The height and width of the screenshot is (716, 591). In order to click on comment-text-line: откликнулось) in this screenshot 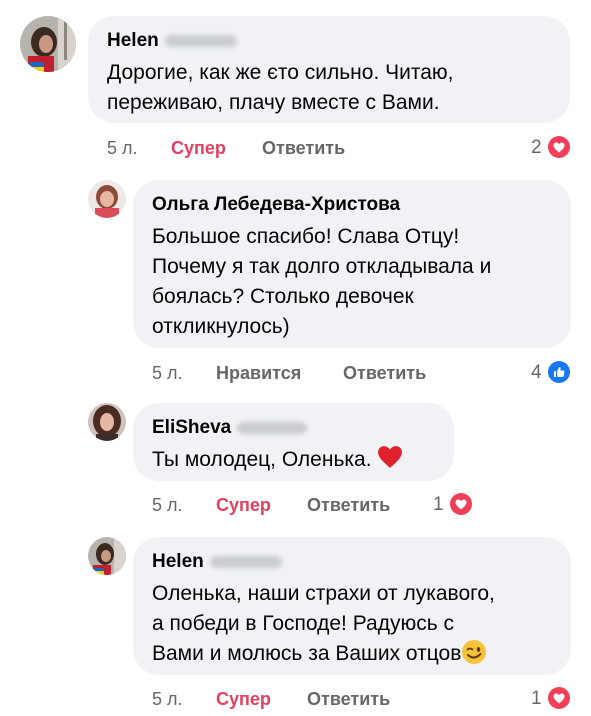, I will do `click(221, 326)`.